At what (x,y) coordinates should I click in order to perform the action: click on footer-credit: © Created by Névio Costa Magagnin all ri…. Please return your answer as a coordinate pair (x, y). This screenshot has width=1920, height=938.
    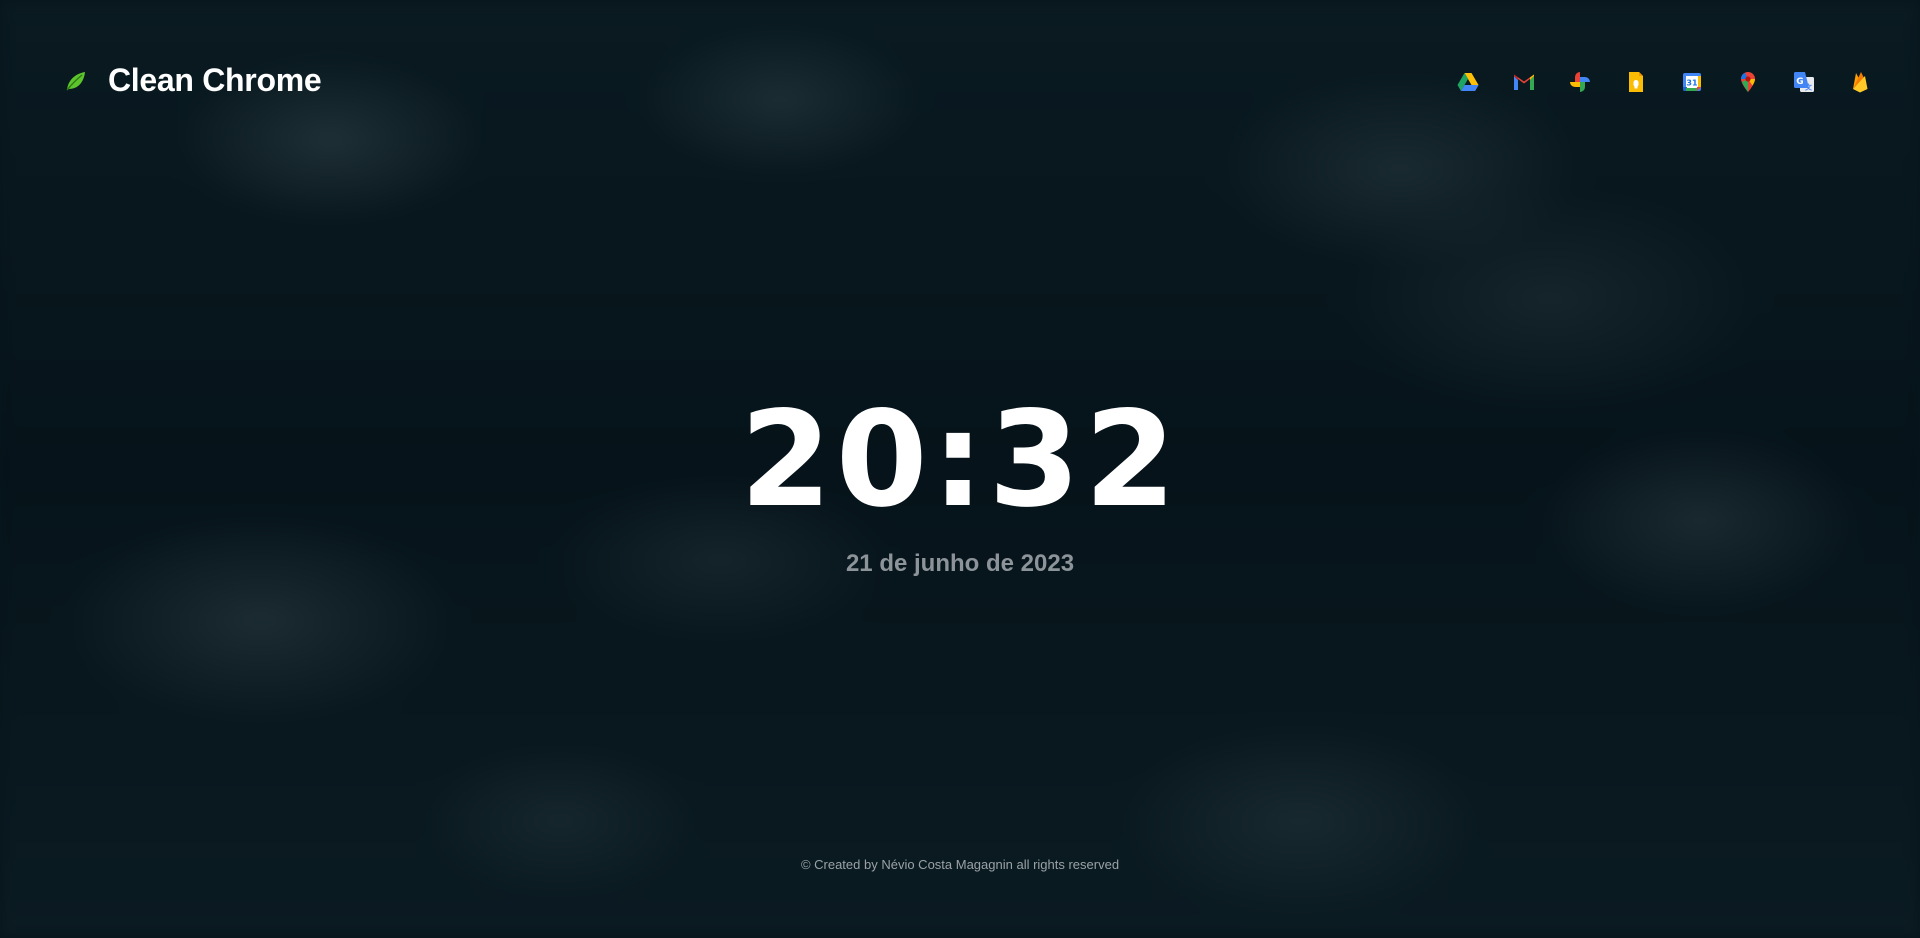
    Looking at the image, I should click on (960, 864).